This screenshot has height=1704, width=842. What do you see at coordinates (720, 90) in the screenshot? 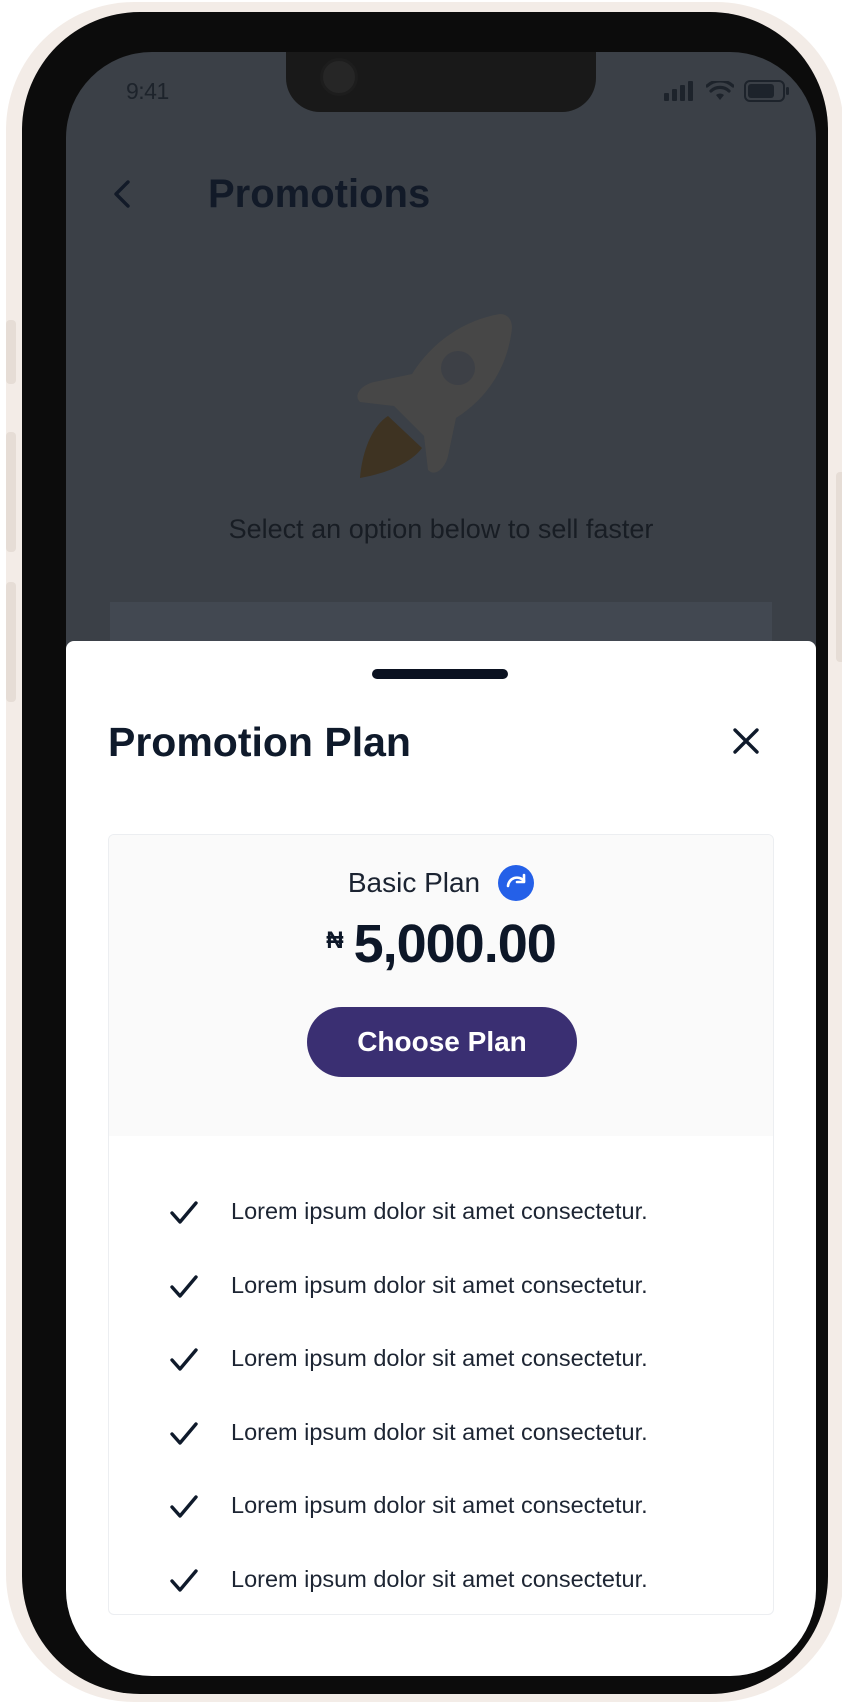
I see `wifi-icon` at bounding box center [720, 90].